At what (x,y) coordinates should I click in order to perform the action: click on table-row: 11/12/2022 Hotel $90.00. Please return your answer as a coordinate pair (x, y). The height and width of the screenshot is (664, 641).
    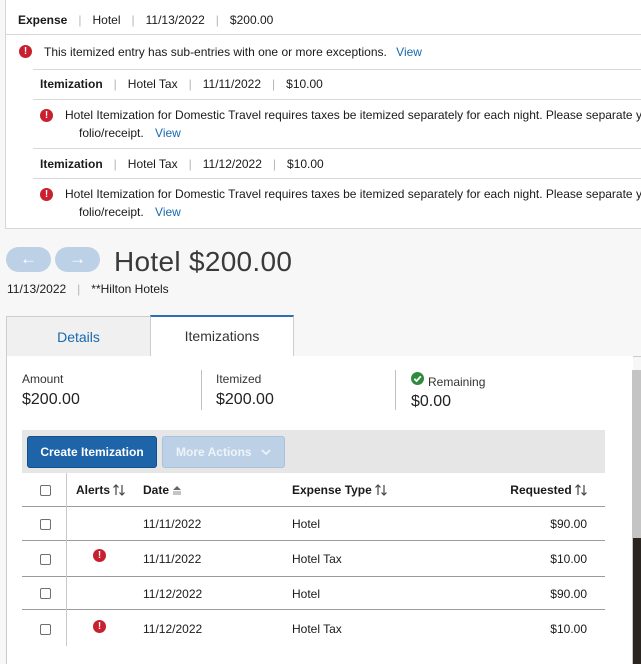
    Looking at the image, I should click on (313, 593).